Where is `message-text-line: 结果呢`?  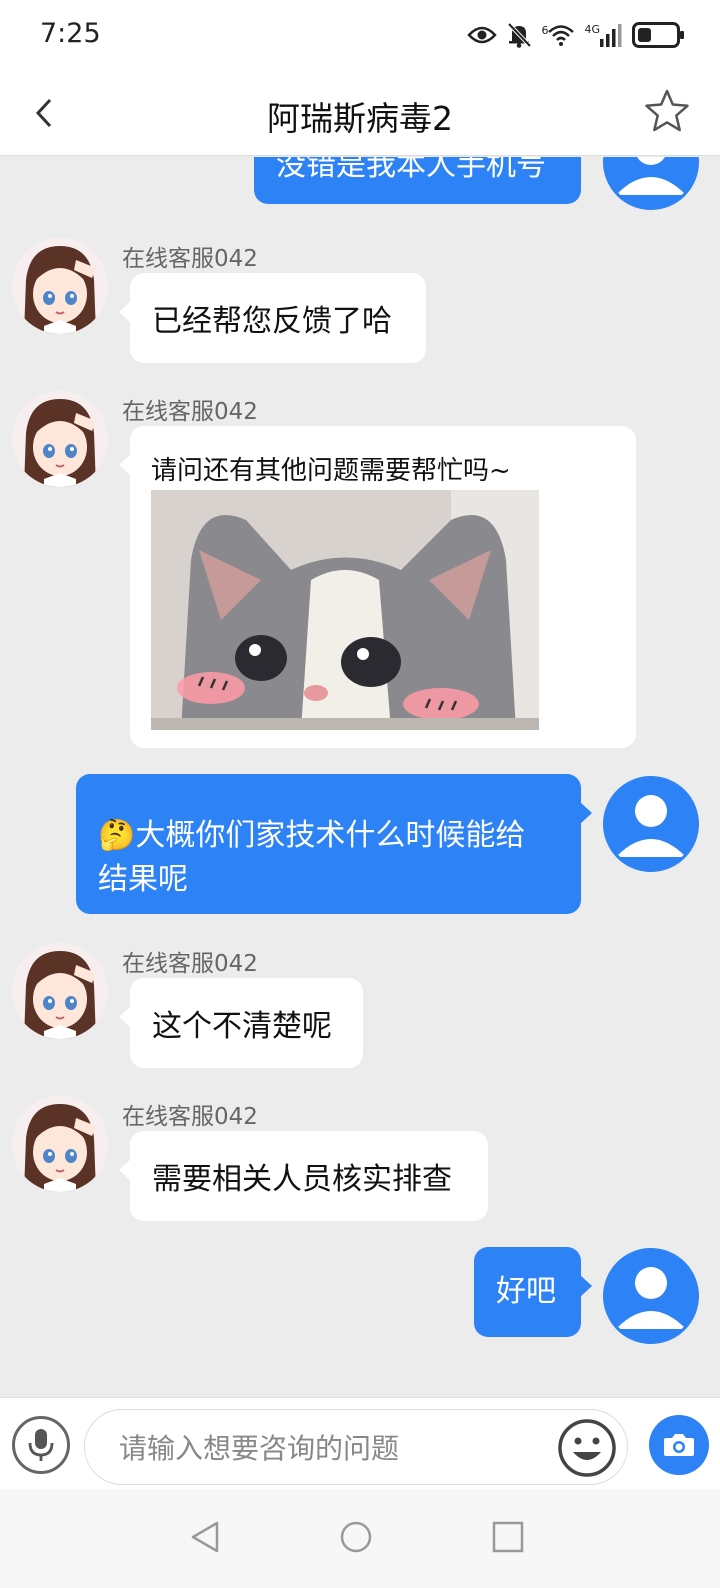 message-text-line: 结果呢 is located at coordinates (143, 879).